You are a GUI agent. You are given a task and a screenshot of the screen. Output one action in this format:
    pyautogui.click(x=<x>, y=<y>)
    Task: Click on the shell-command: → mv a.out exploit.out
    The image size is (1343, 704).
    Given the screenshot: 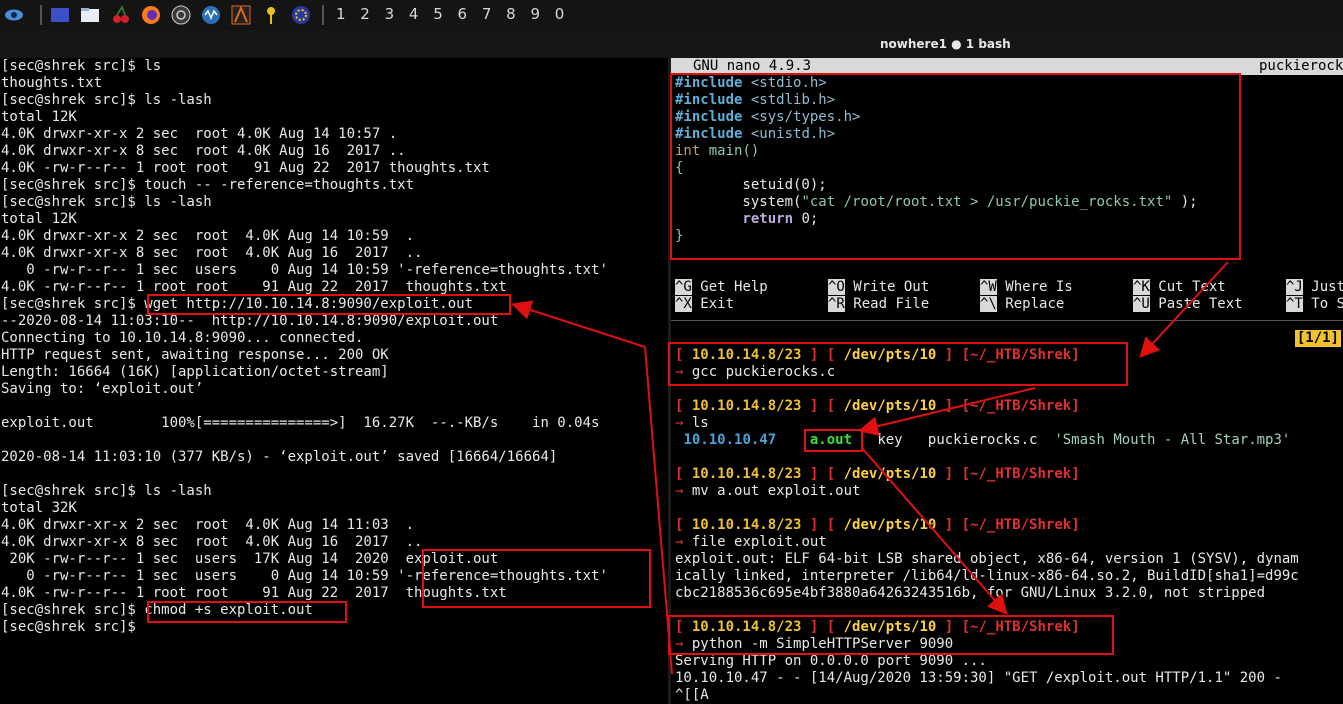 What is the action you would take?
    pyautogui.click(x=768, y=491)
    